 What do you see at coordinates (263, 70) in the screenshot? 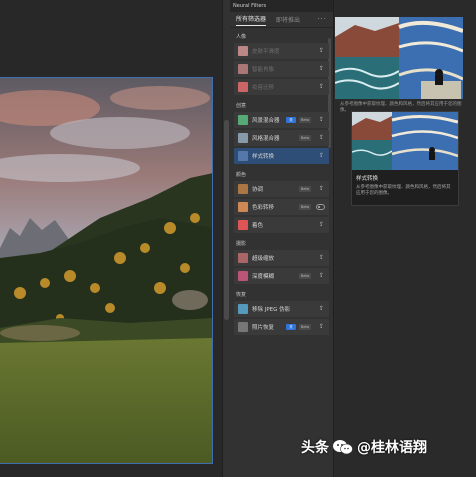
I see `filter-label: 智能肖像` at bounding box center [263, 70].